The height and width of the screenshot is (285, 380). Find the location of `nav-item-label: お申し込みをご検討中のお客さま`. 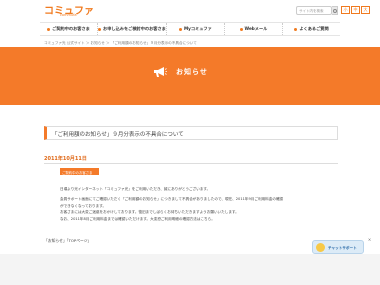

nav-item-label: お申し込みをご検討中のお客さま is located at coordinates (134, 28).